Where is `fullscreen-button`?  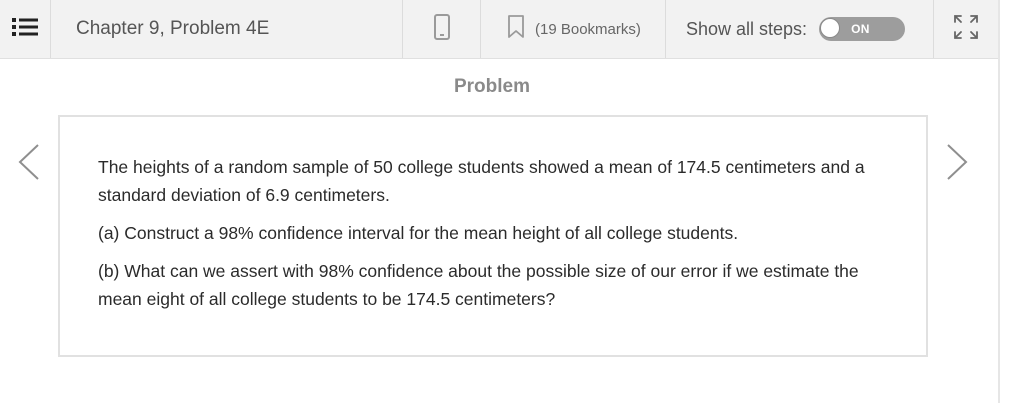
fullscreen-button is located at coordinates (966, 29).